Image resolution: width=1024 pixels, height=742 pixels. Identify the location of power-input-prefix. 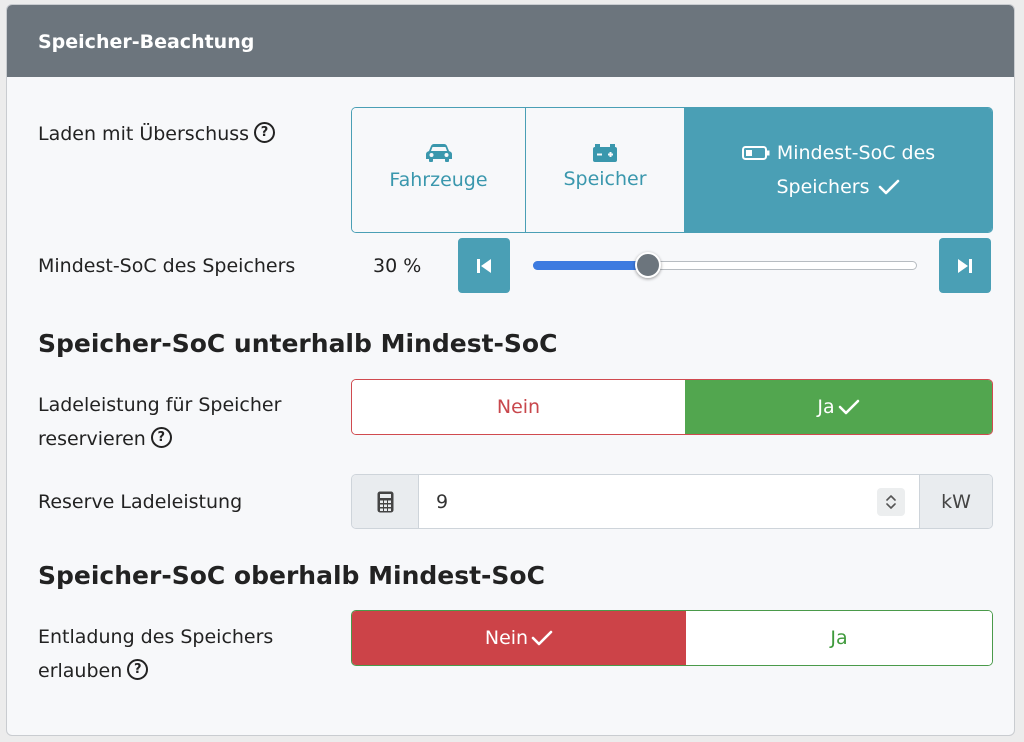
(385, 501).